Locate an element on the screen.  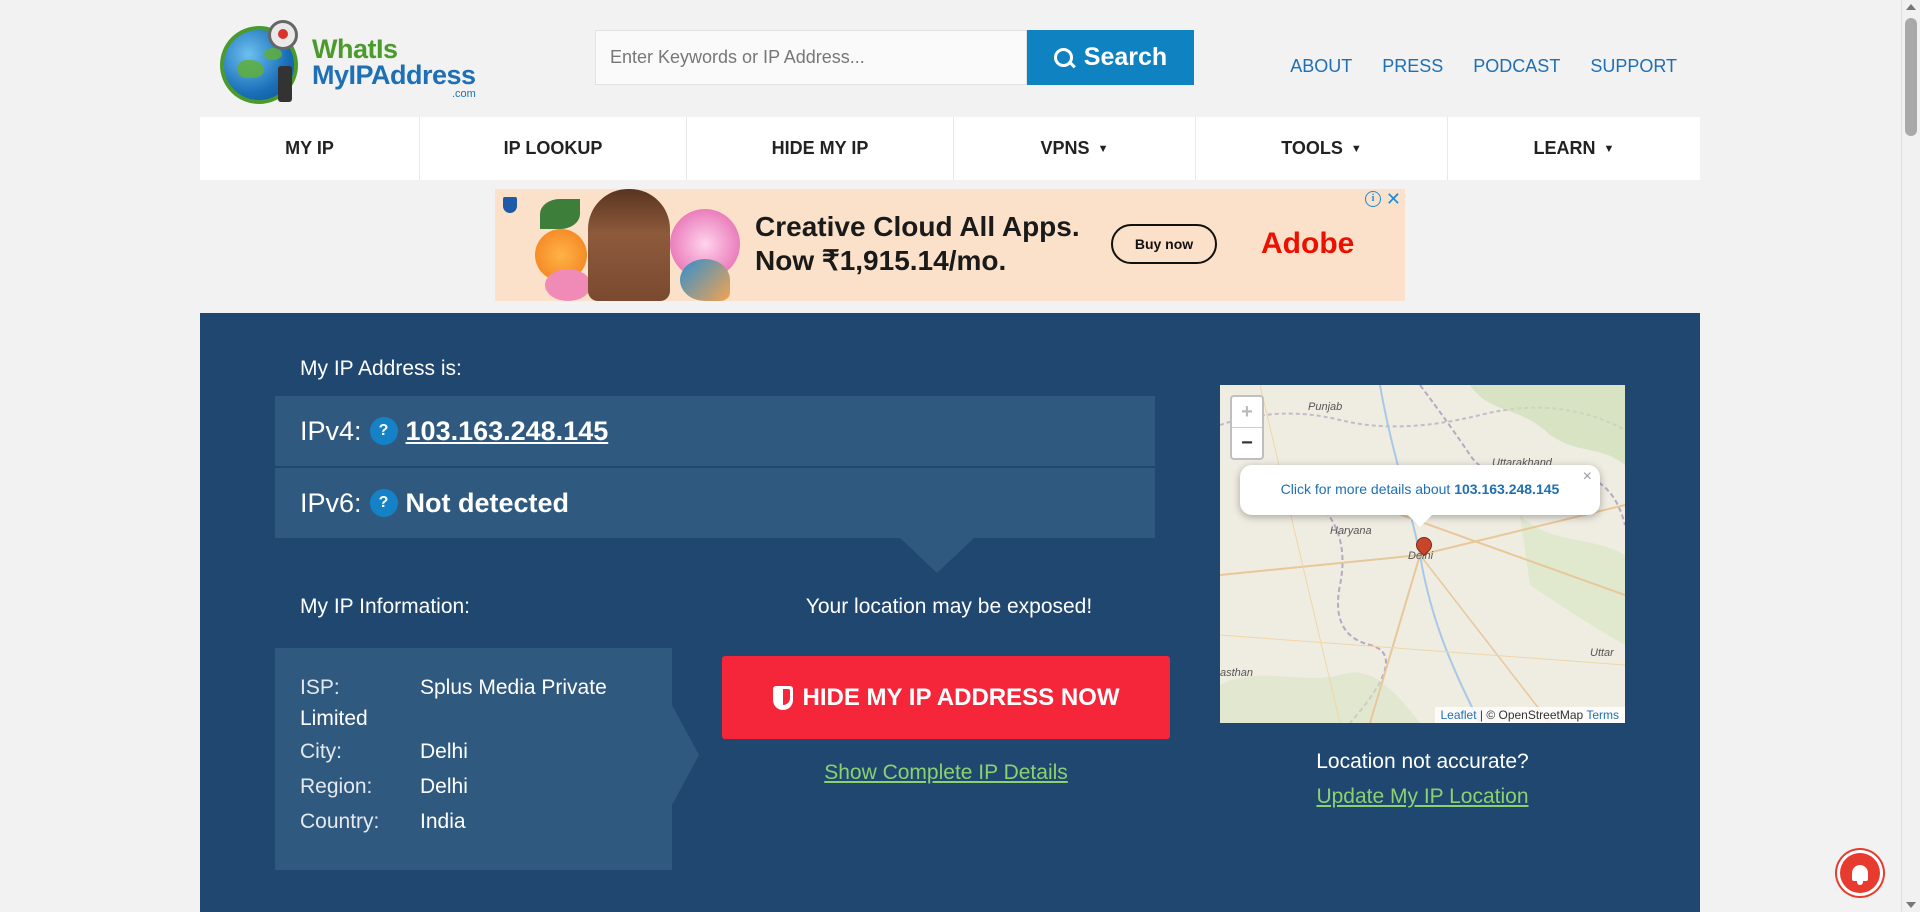
ad-close-icon: ✕ is located at coordinates (1393, 199).